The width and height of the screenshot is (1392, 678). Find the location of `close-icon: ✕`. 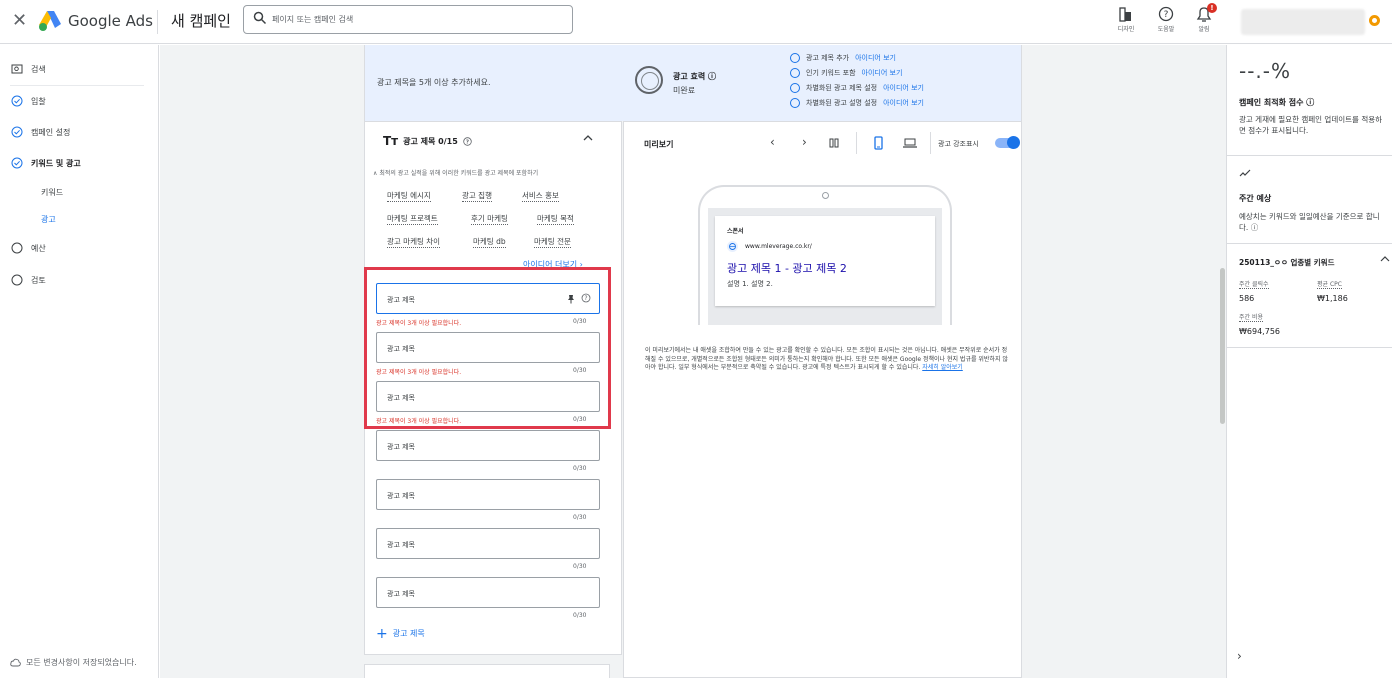

close-icon: ✕ is located at coordinates (19, 20).